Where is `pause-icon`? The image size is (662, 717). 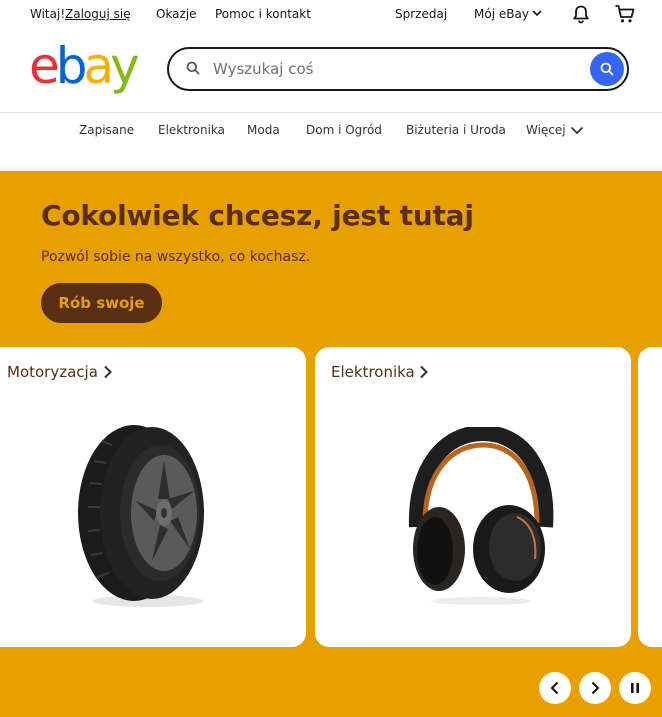
pause-icon is located at coordinates (635, 688).